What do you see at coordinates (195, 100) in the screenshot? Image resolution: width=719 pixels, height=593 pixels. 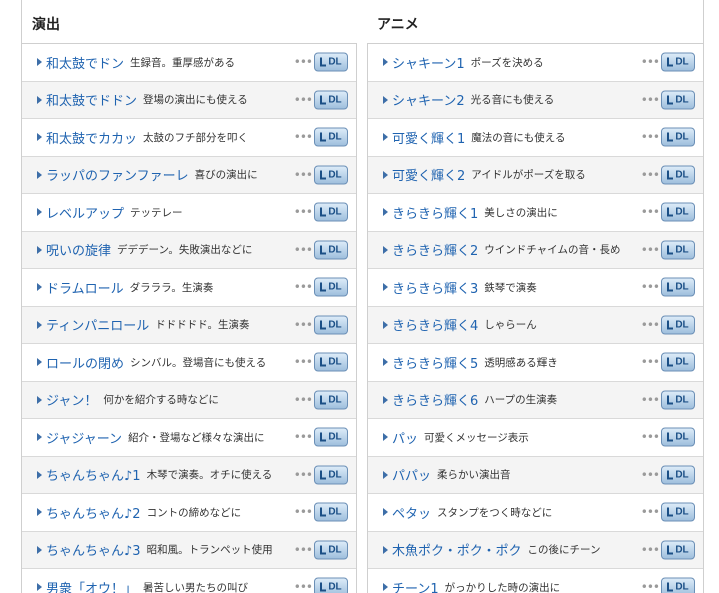 I see `sound-description: 登場の演出にも使える` at bounding box center [195, 100].